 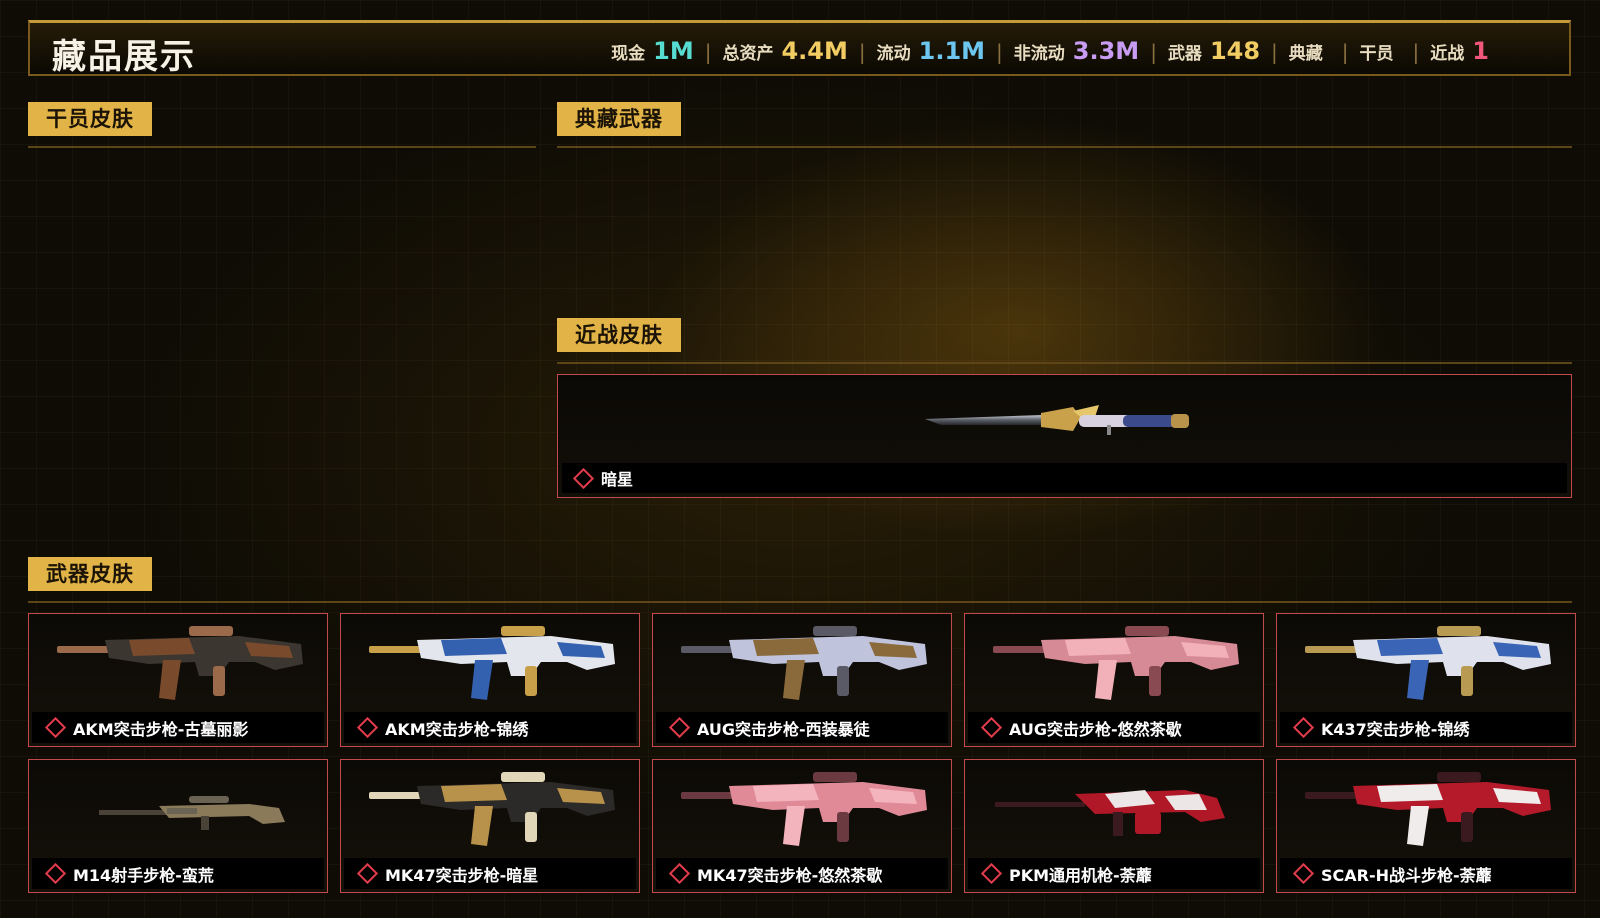 I want to click on item-label: AKM突击步枪-锦绣, so click(x=490, y=727).